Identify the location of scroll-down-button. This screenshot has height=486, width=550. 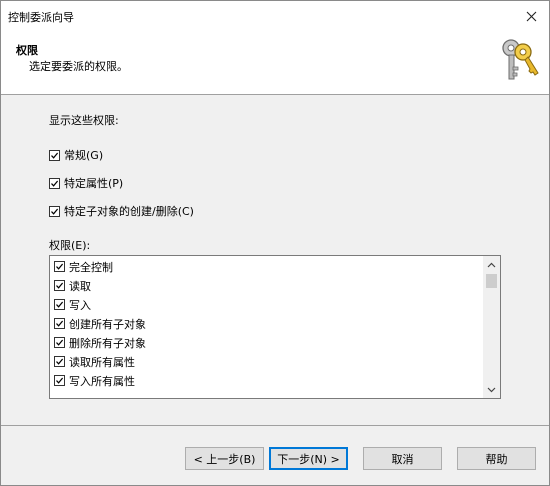
(491, 389).